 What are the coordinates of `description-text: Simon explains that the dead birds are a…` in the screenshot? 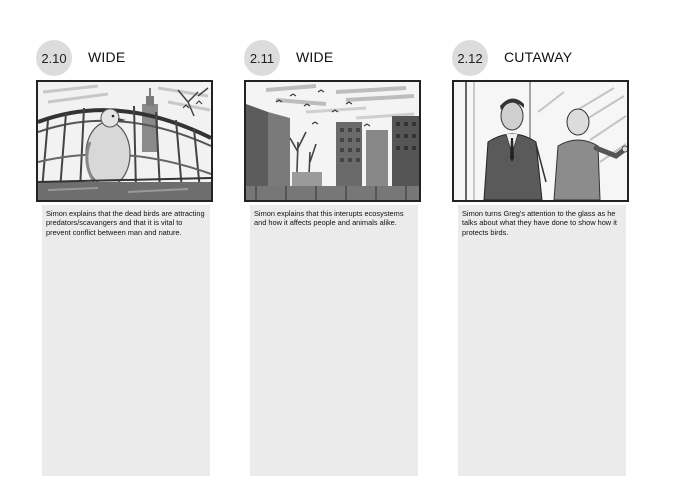 It's located at (125, 223).